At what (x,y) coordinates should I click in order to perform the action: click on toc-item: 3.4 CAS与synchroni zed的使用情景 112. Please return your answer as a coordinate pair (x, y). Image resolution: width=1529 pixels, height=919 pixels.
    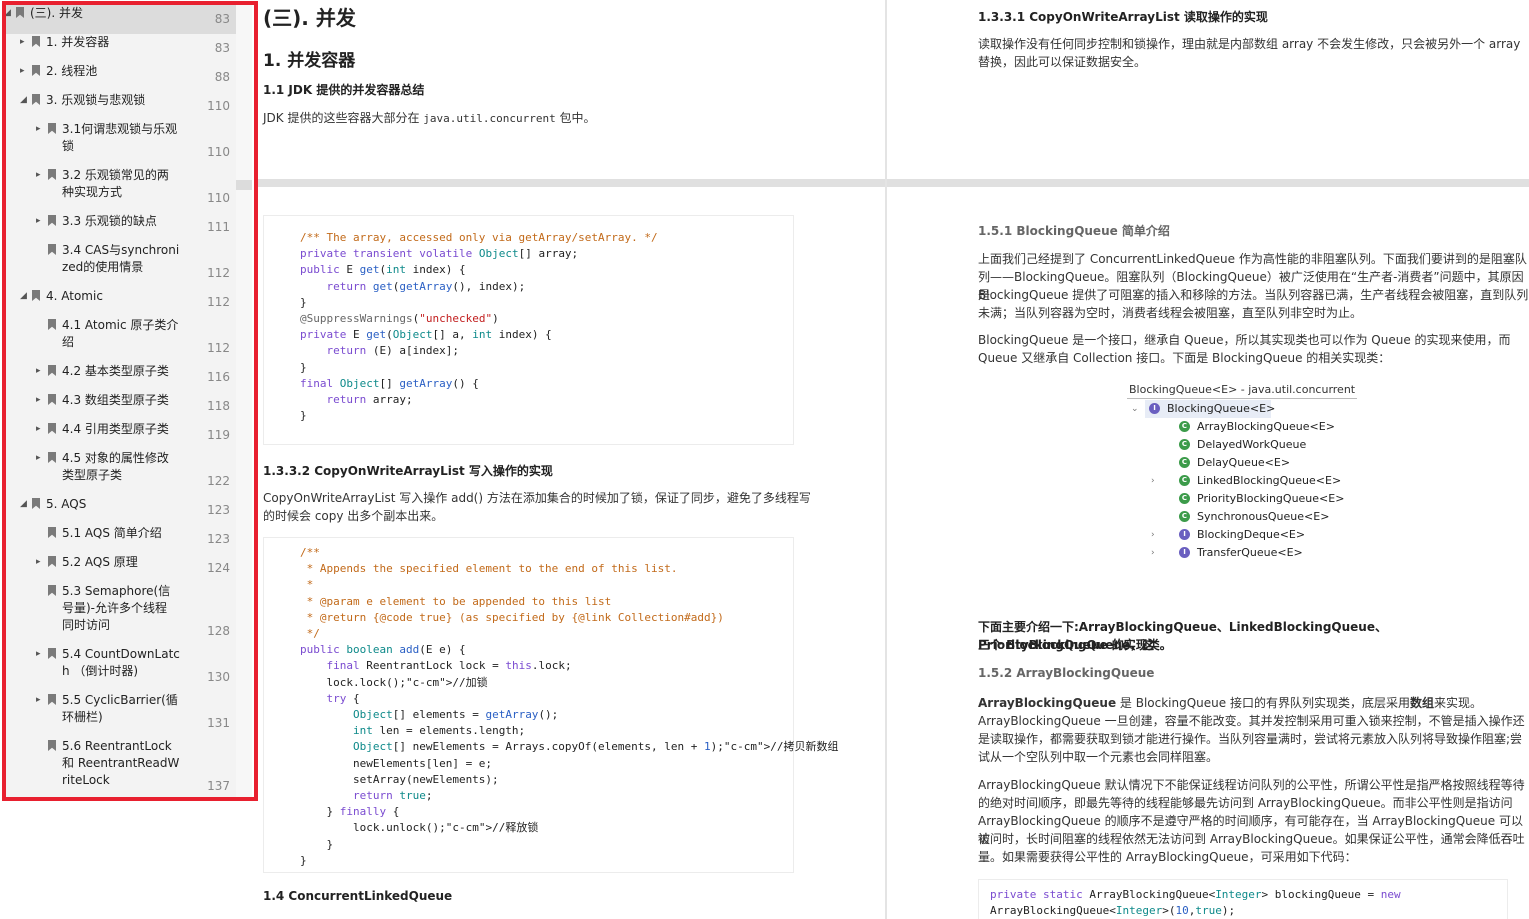
    Looking at the image, I should click on (121, 265).